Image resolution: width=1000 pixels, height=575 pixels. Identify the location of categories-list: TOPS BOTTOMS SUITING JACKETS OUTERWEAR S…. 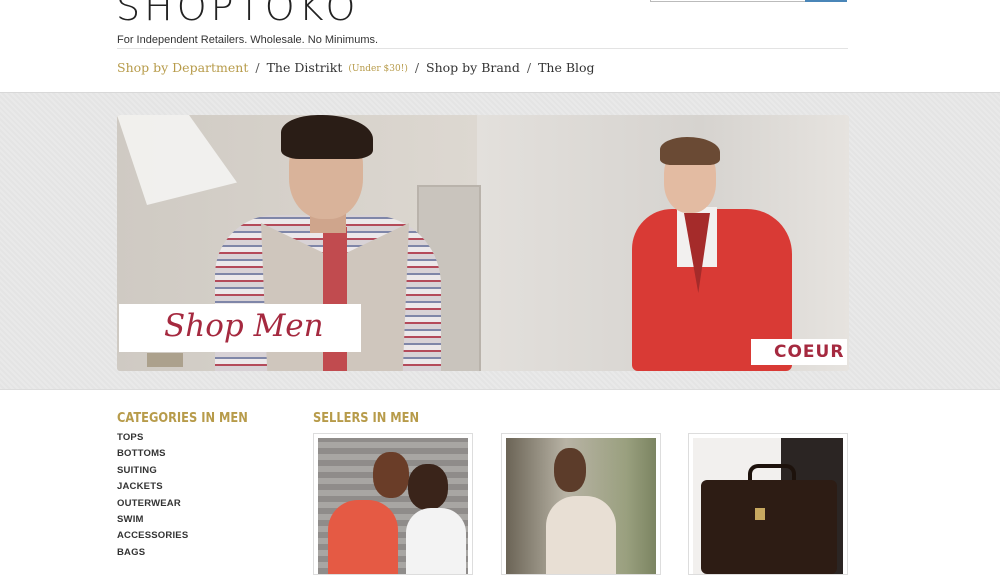
(152, 496).